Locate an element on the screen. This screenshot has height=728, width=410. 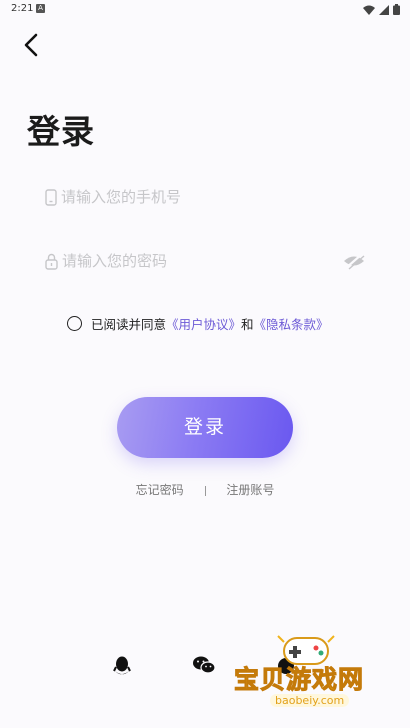
qq-icon is located at coordinates (122, 666).